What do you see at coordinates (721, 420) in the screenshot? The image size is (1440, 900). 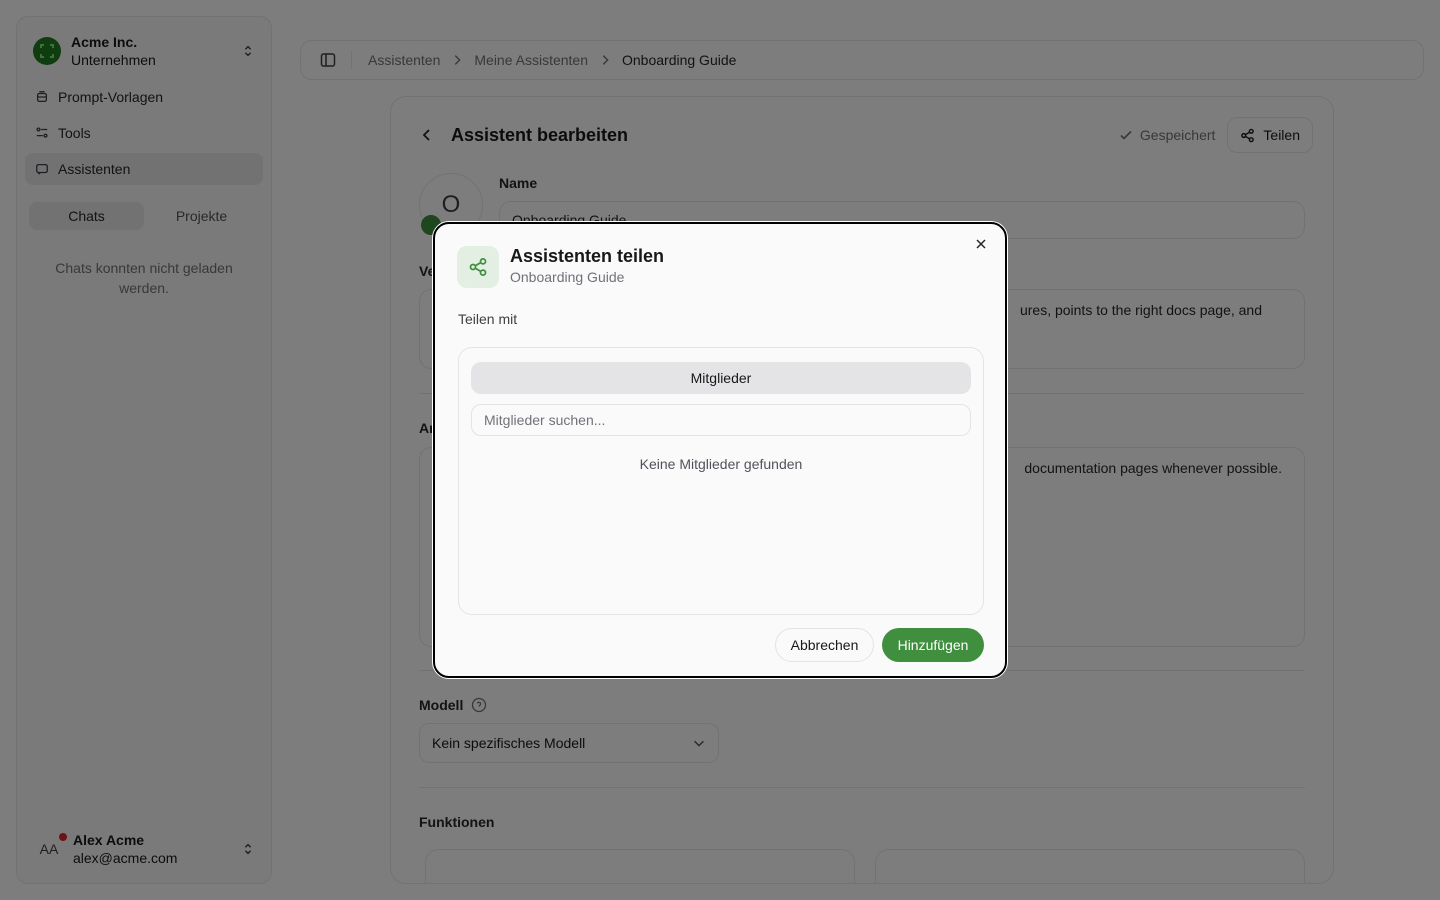 I see `member-search-input` at bounding box center [721, 420].